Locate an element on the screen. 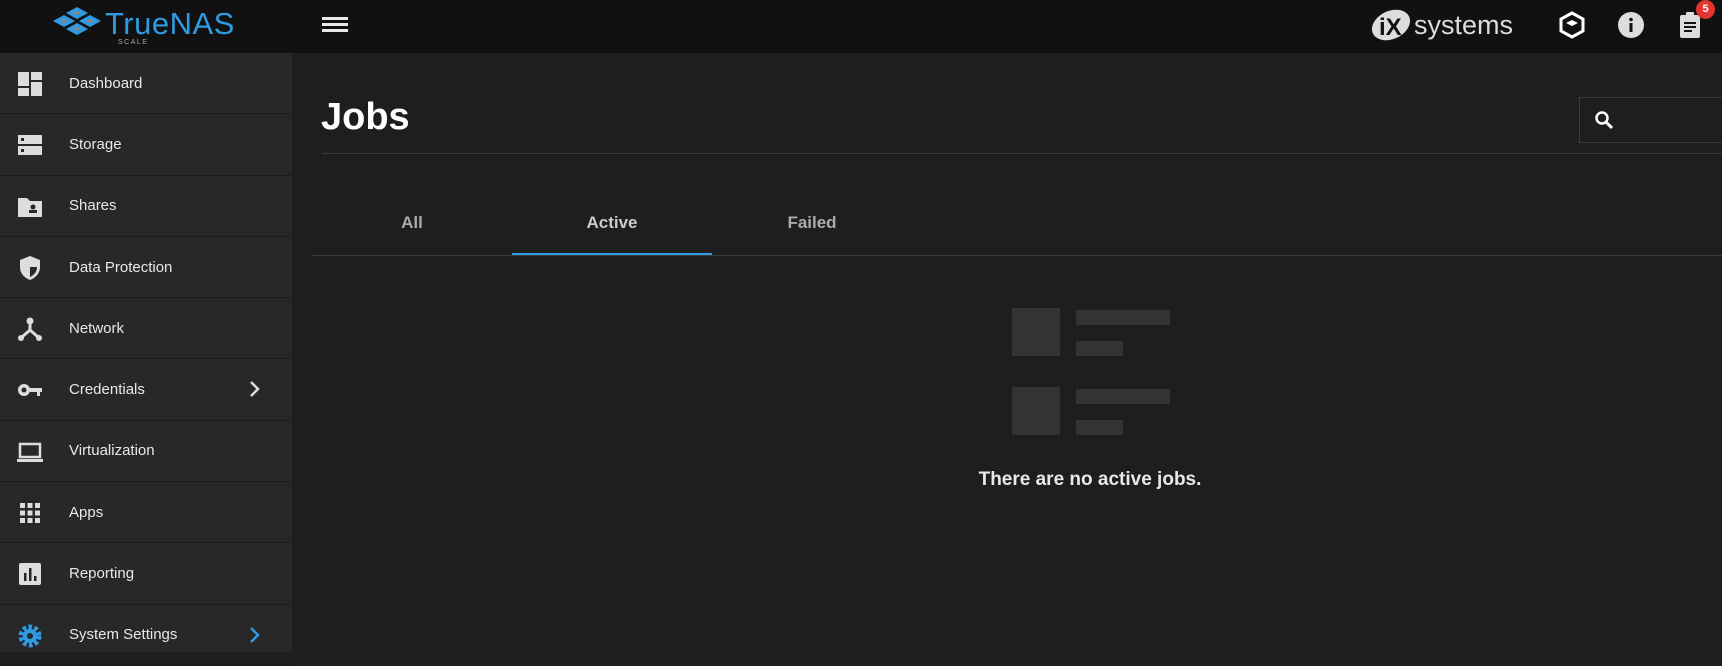 Image resolution: width=1722 pixels, height=666 pixels. sidebar-item-label: Reporting is located at coordinates (102, 574).